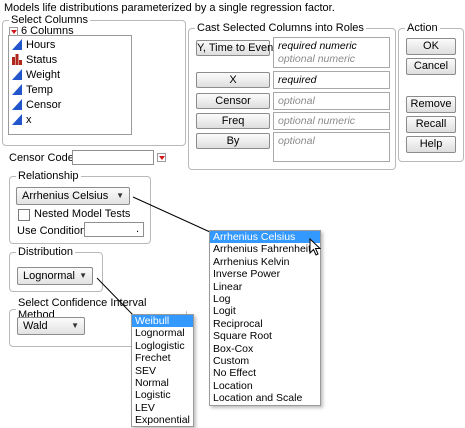 The width and height of the screenshot is (465, 428). I want to click on mouse-cursor-icon, so click(315, 247).